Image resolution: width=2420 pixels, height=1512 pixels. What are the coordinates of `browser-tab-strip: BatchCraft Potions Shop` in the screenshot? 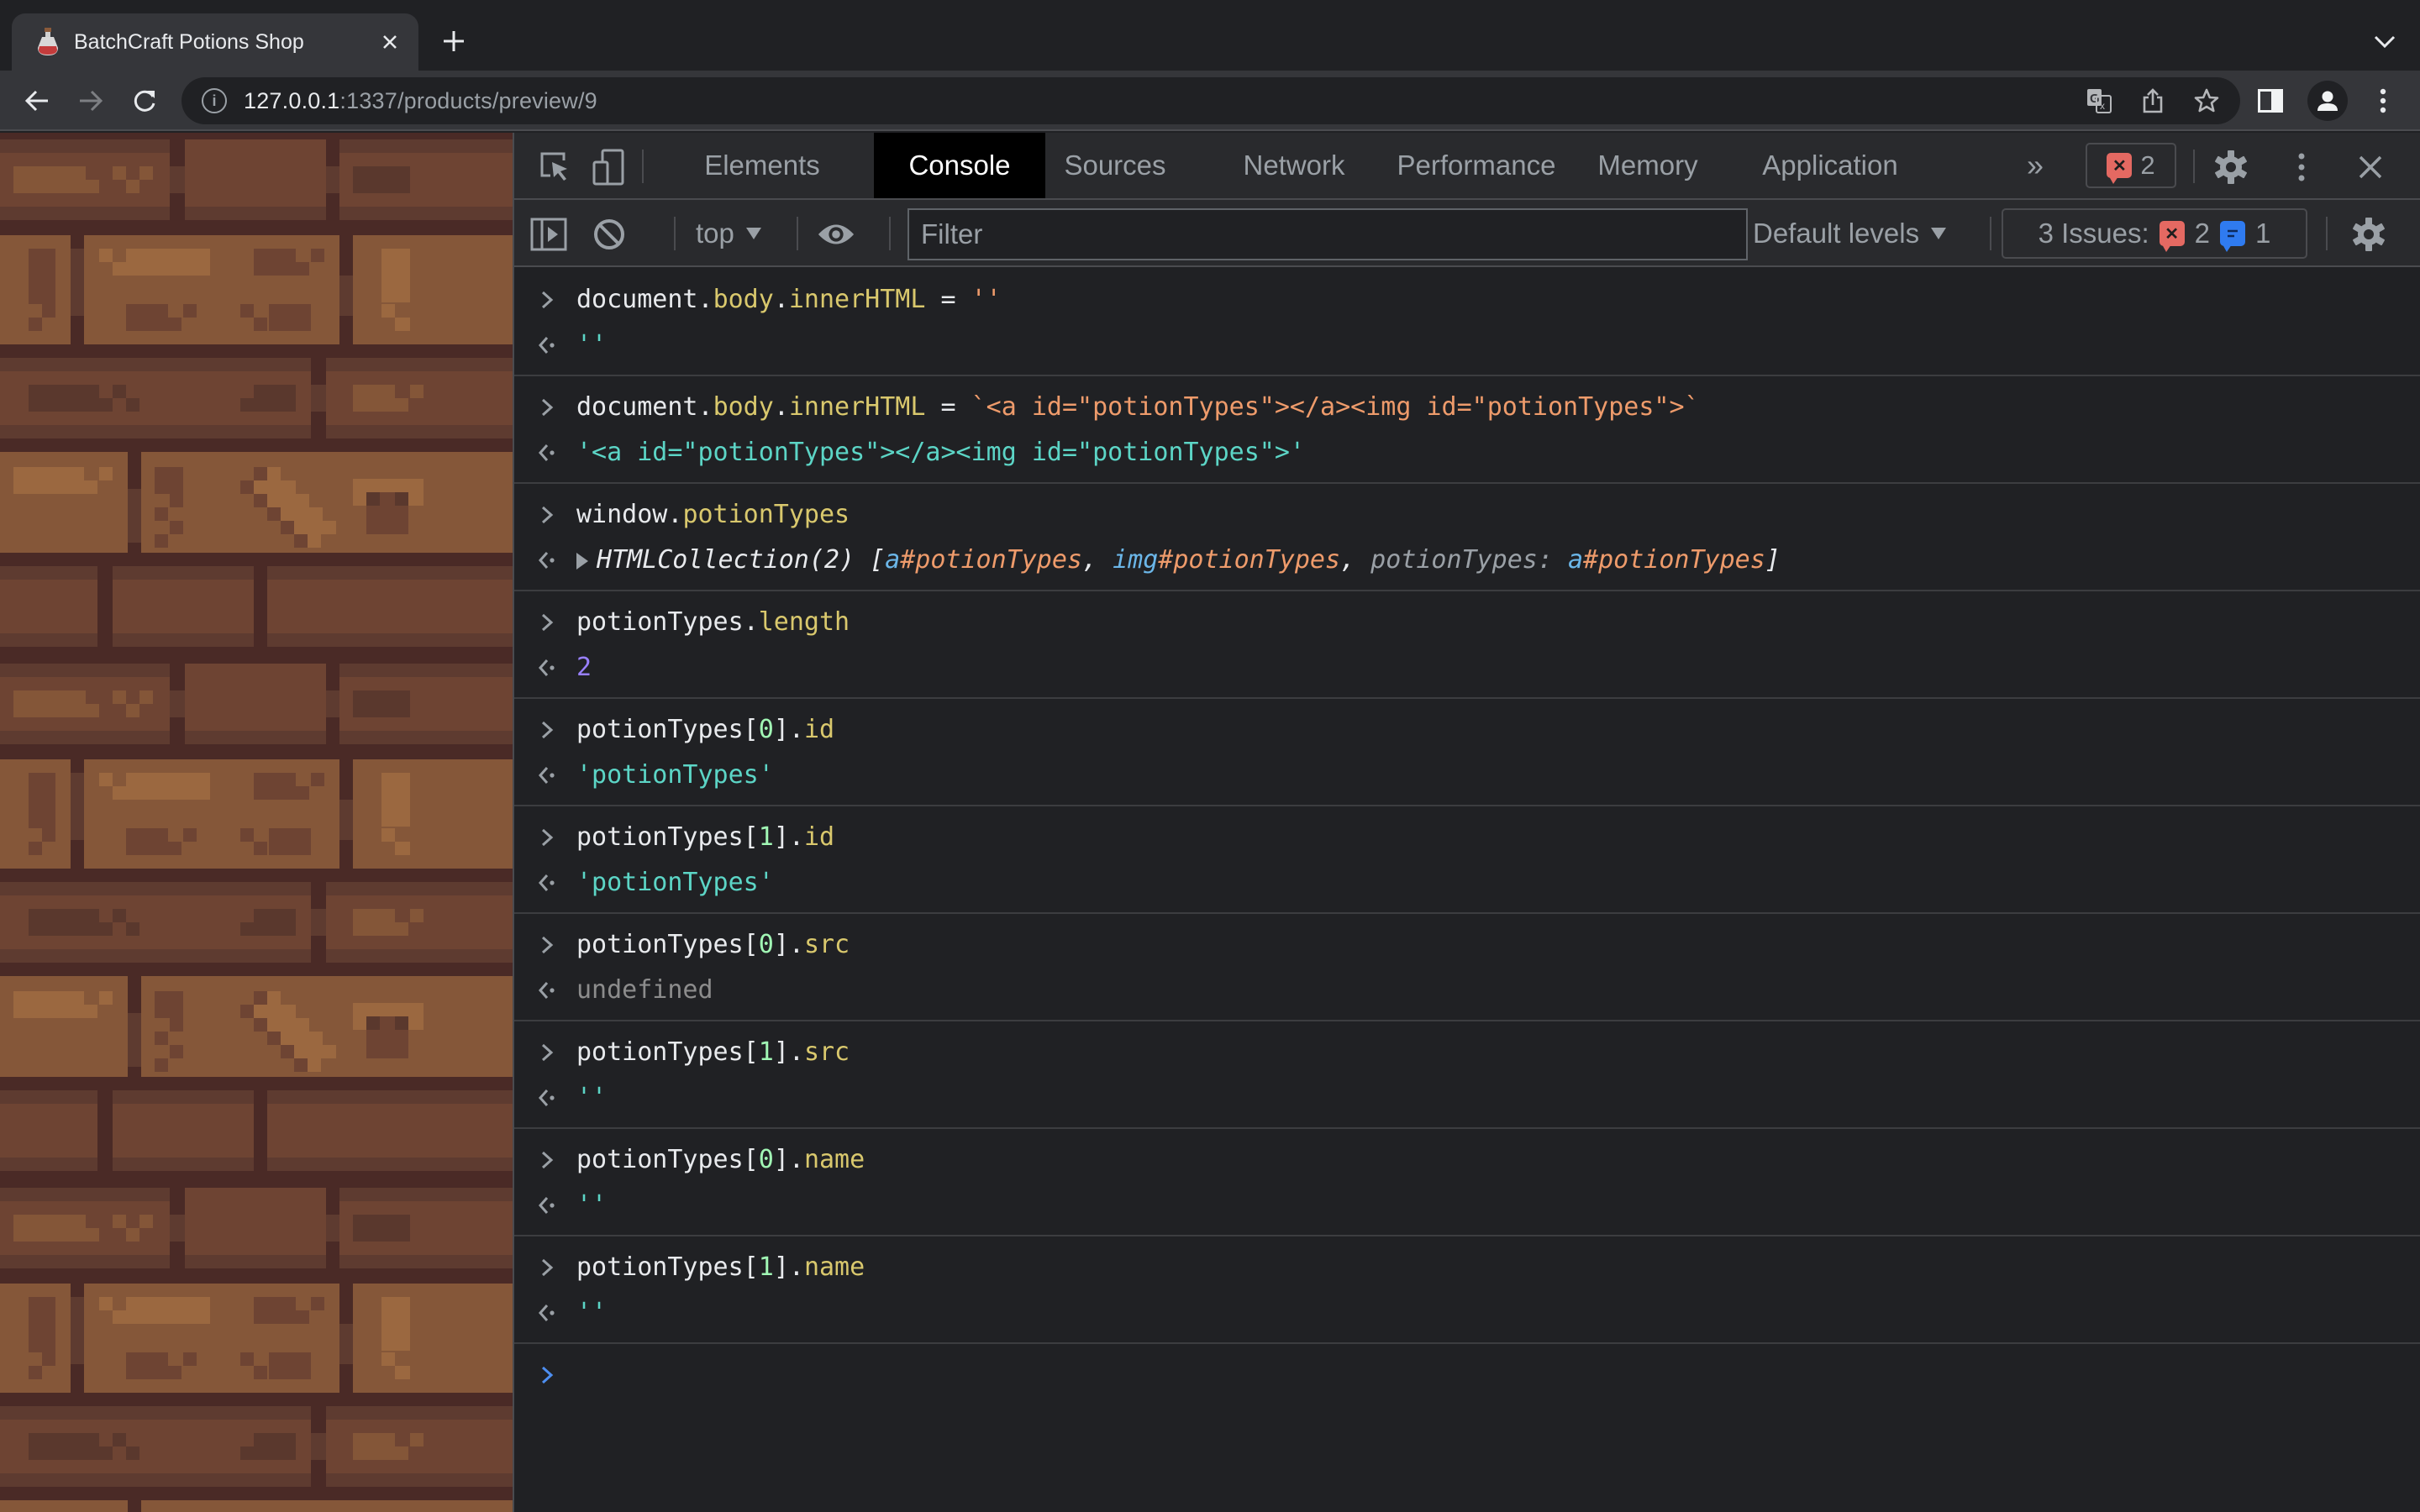 It's located at (1210, 35).